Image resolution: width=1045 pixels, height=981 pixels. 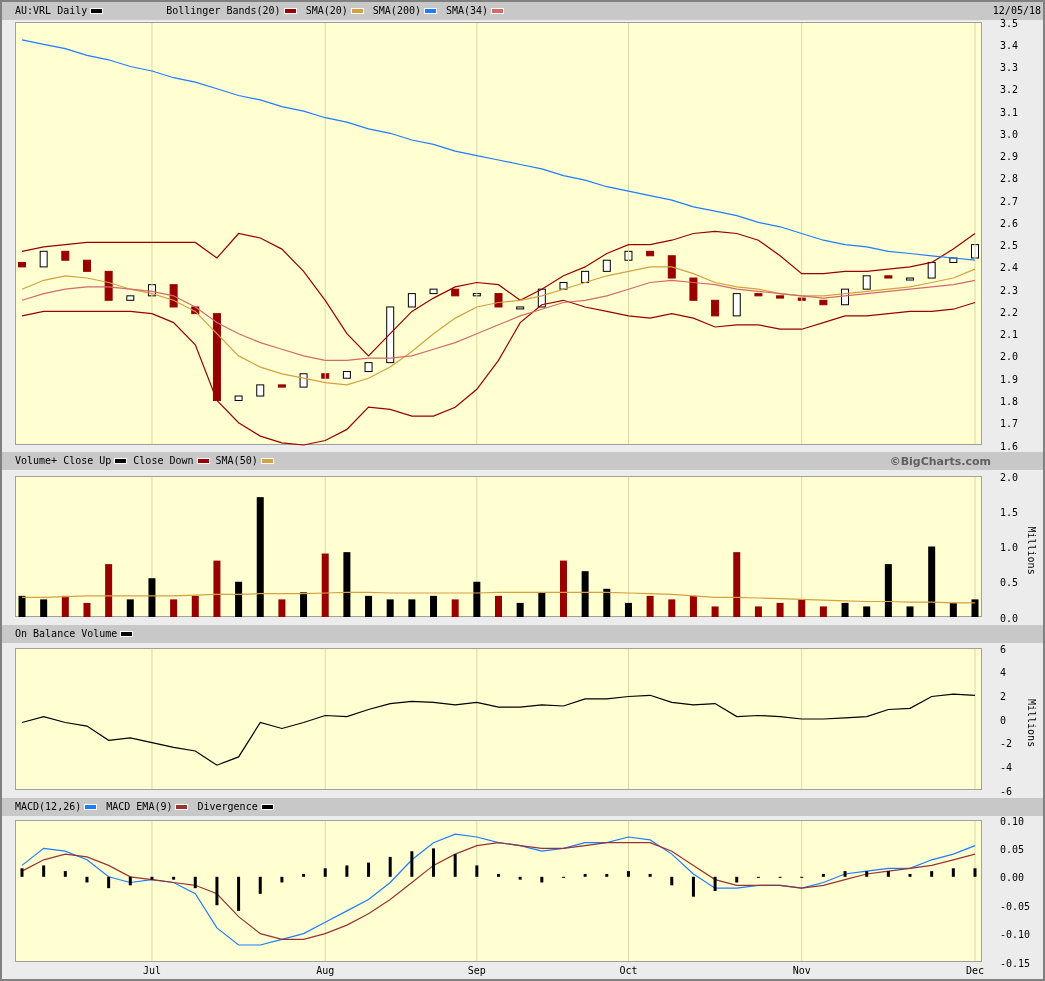 I want to click on axis-title: Millions, so click(x=1031, y=723).